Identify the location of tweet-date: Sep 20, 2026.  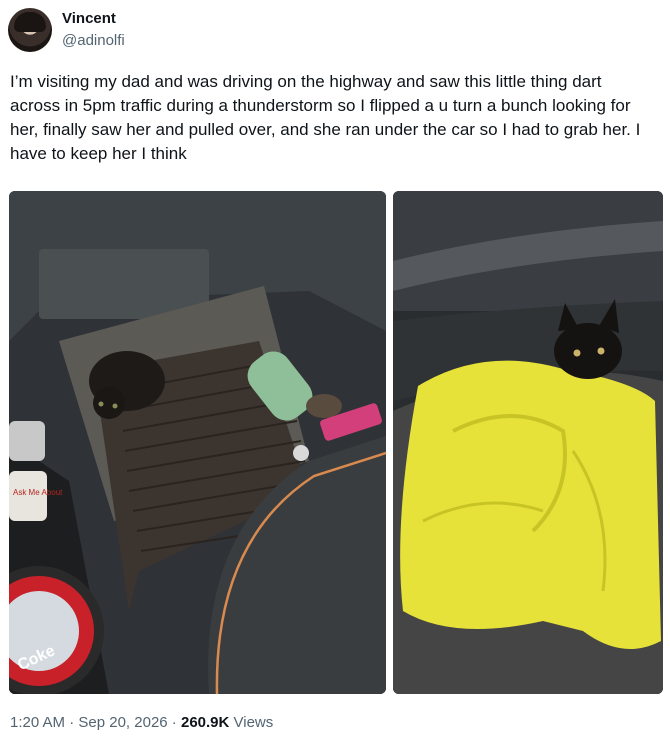
(122, 722).